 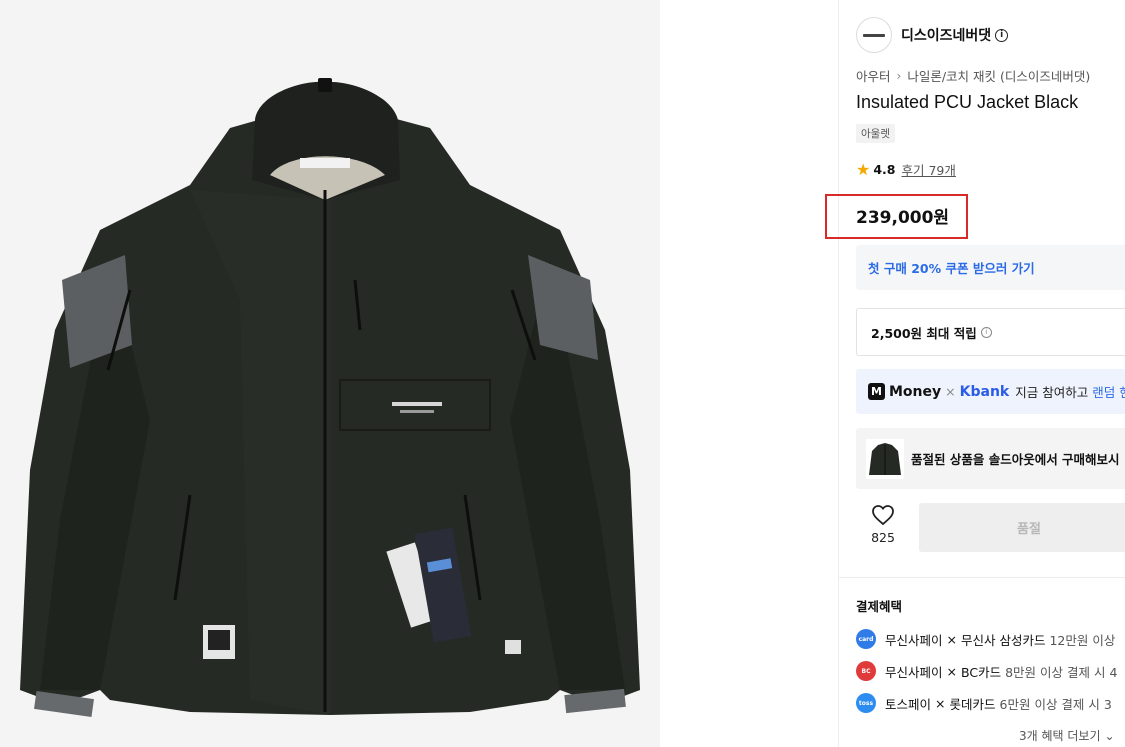 What do you see at coordinates (1060, 736) in the screenshot?
I see `more-benefits-label: 3개 혜택 더보기` at bounding box center [1060, 736].